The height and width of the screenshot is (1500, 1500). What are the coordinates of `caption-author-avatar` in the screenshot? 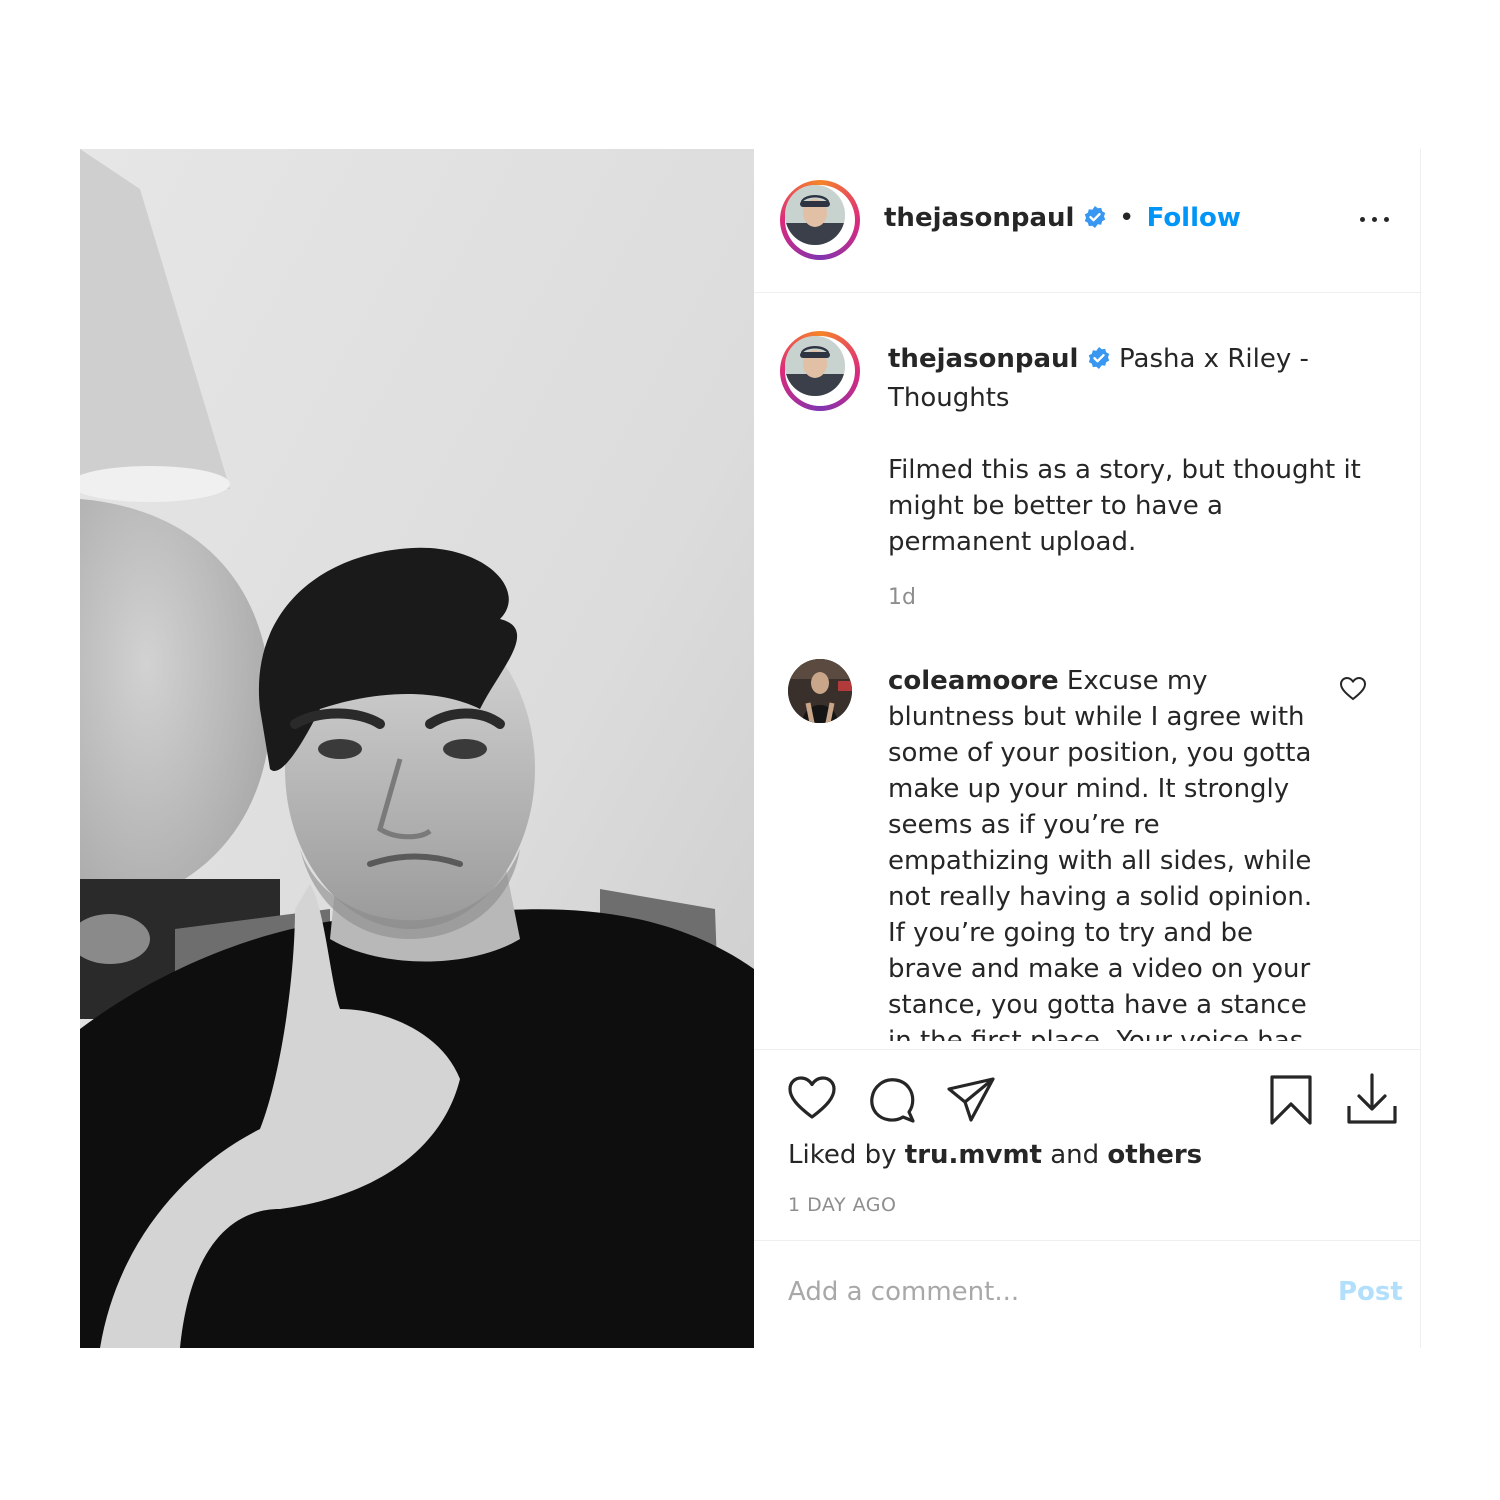 It's located at (820, 371).